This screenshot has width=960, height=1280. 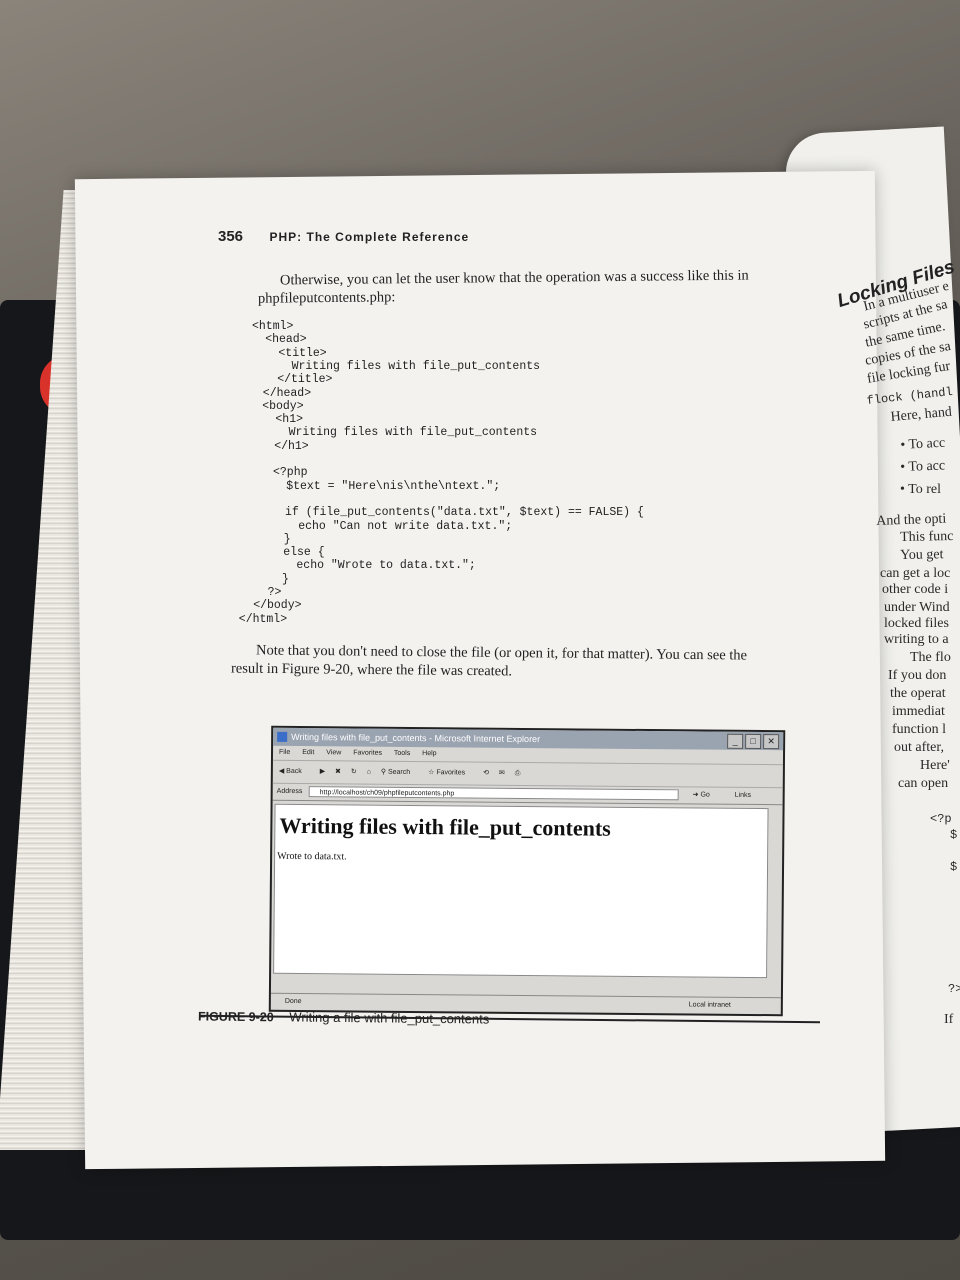 I want to click on right-page-line: If you don, so click(x=917, y=675).